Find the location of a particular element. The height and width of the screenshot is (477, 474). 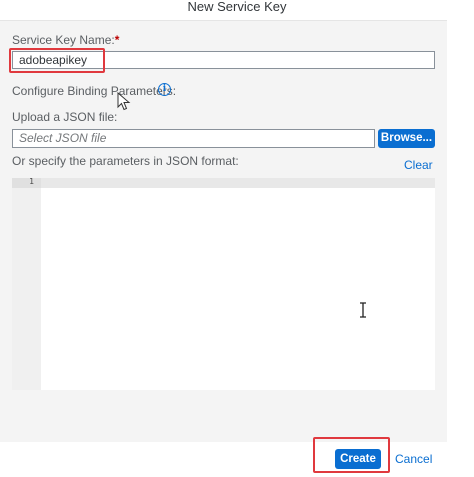

json-file-input: Select JSON file is located at coordinates (193, 138).